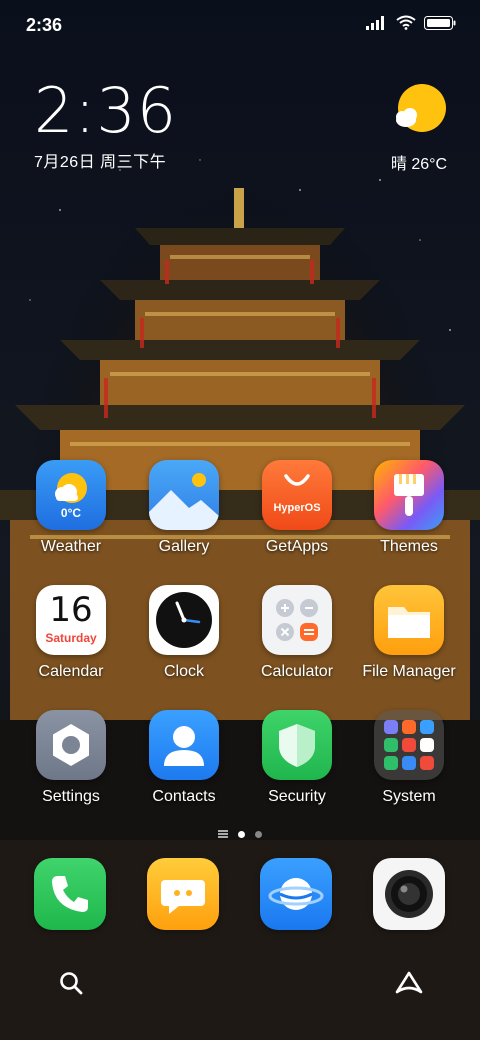 The width and height of the screenshot is (480, 1040). I want to click on app-folder-system: System, so click(409, 758).